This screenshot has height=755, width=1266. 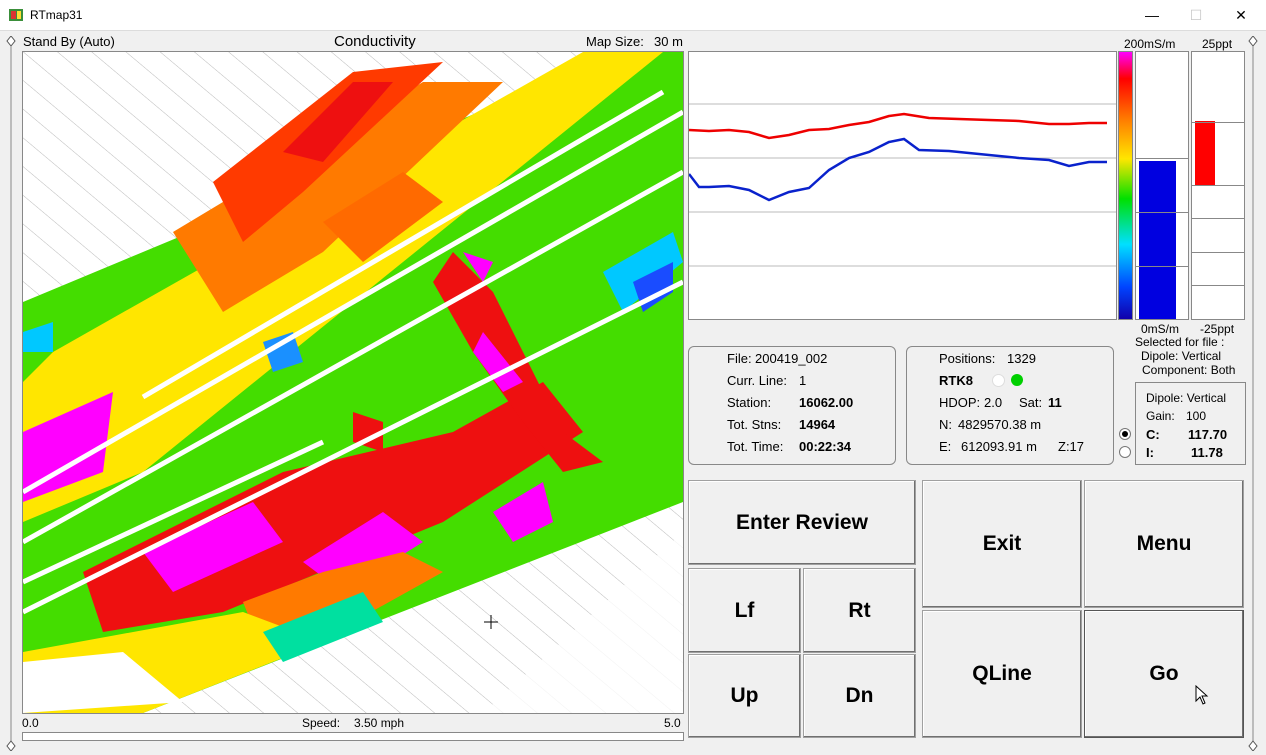 What do you see at coordinates (321, 723) in the screenshot?
I see `speed-label: Speed:` at bounding box center [321, 723].